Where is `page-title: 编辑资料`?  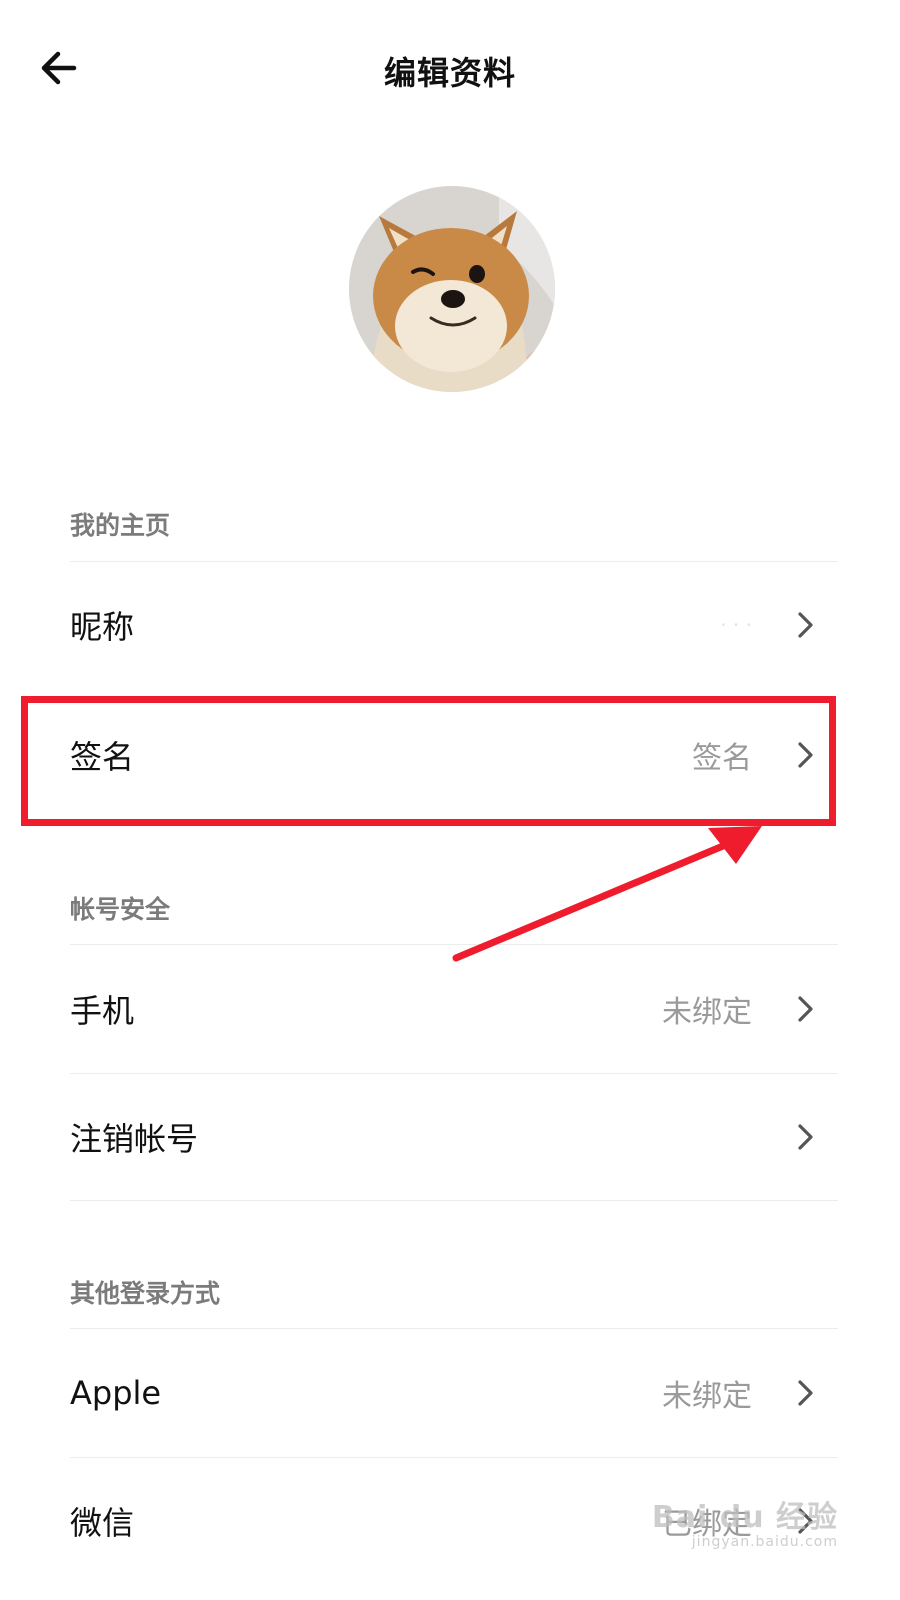
page-title: 编辑资料 is located at coordinates (449, 73).